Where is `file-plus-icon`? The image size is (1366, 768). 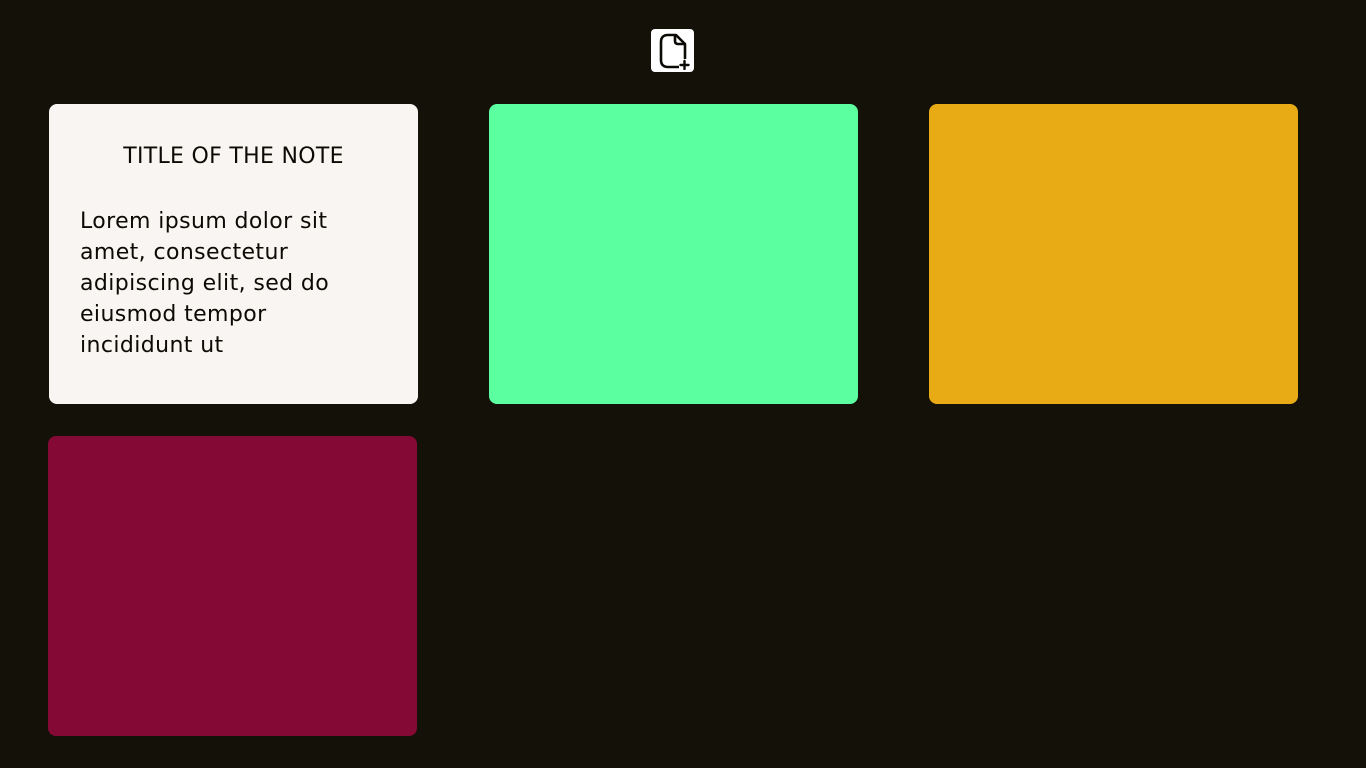
file-plus-icon is located at coordinates (673, 51).